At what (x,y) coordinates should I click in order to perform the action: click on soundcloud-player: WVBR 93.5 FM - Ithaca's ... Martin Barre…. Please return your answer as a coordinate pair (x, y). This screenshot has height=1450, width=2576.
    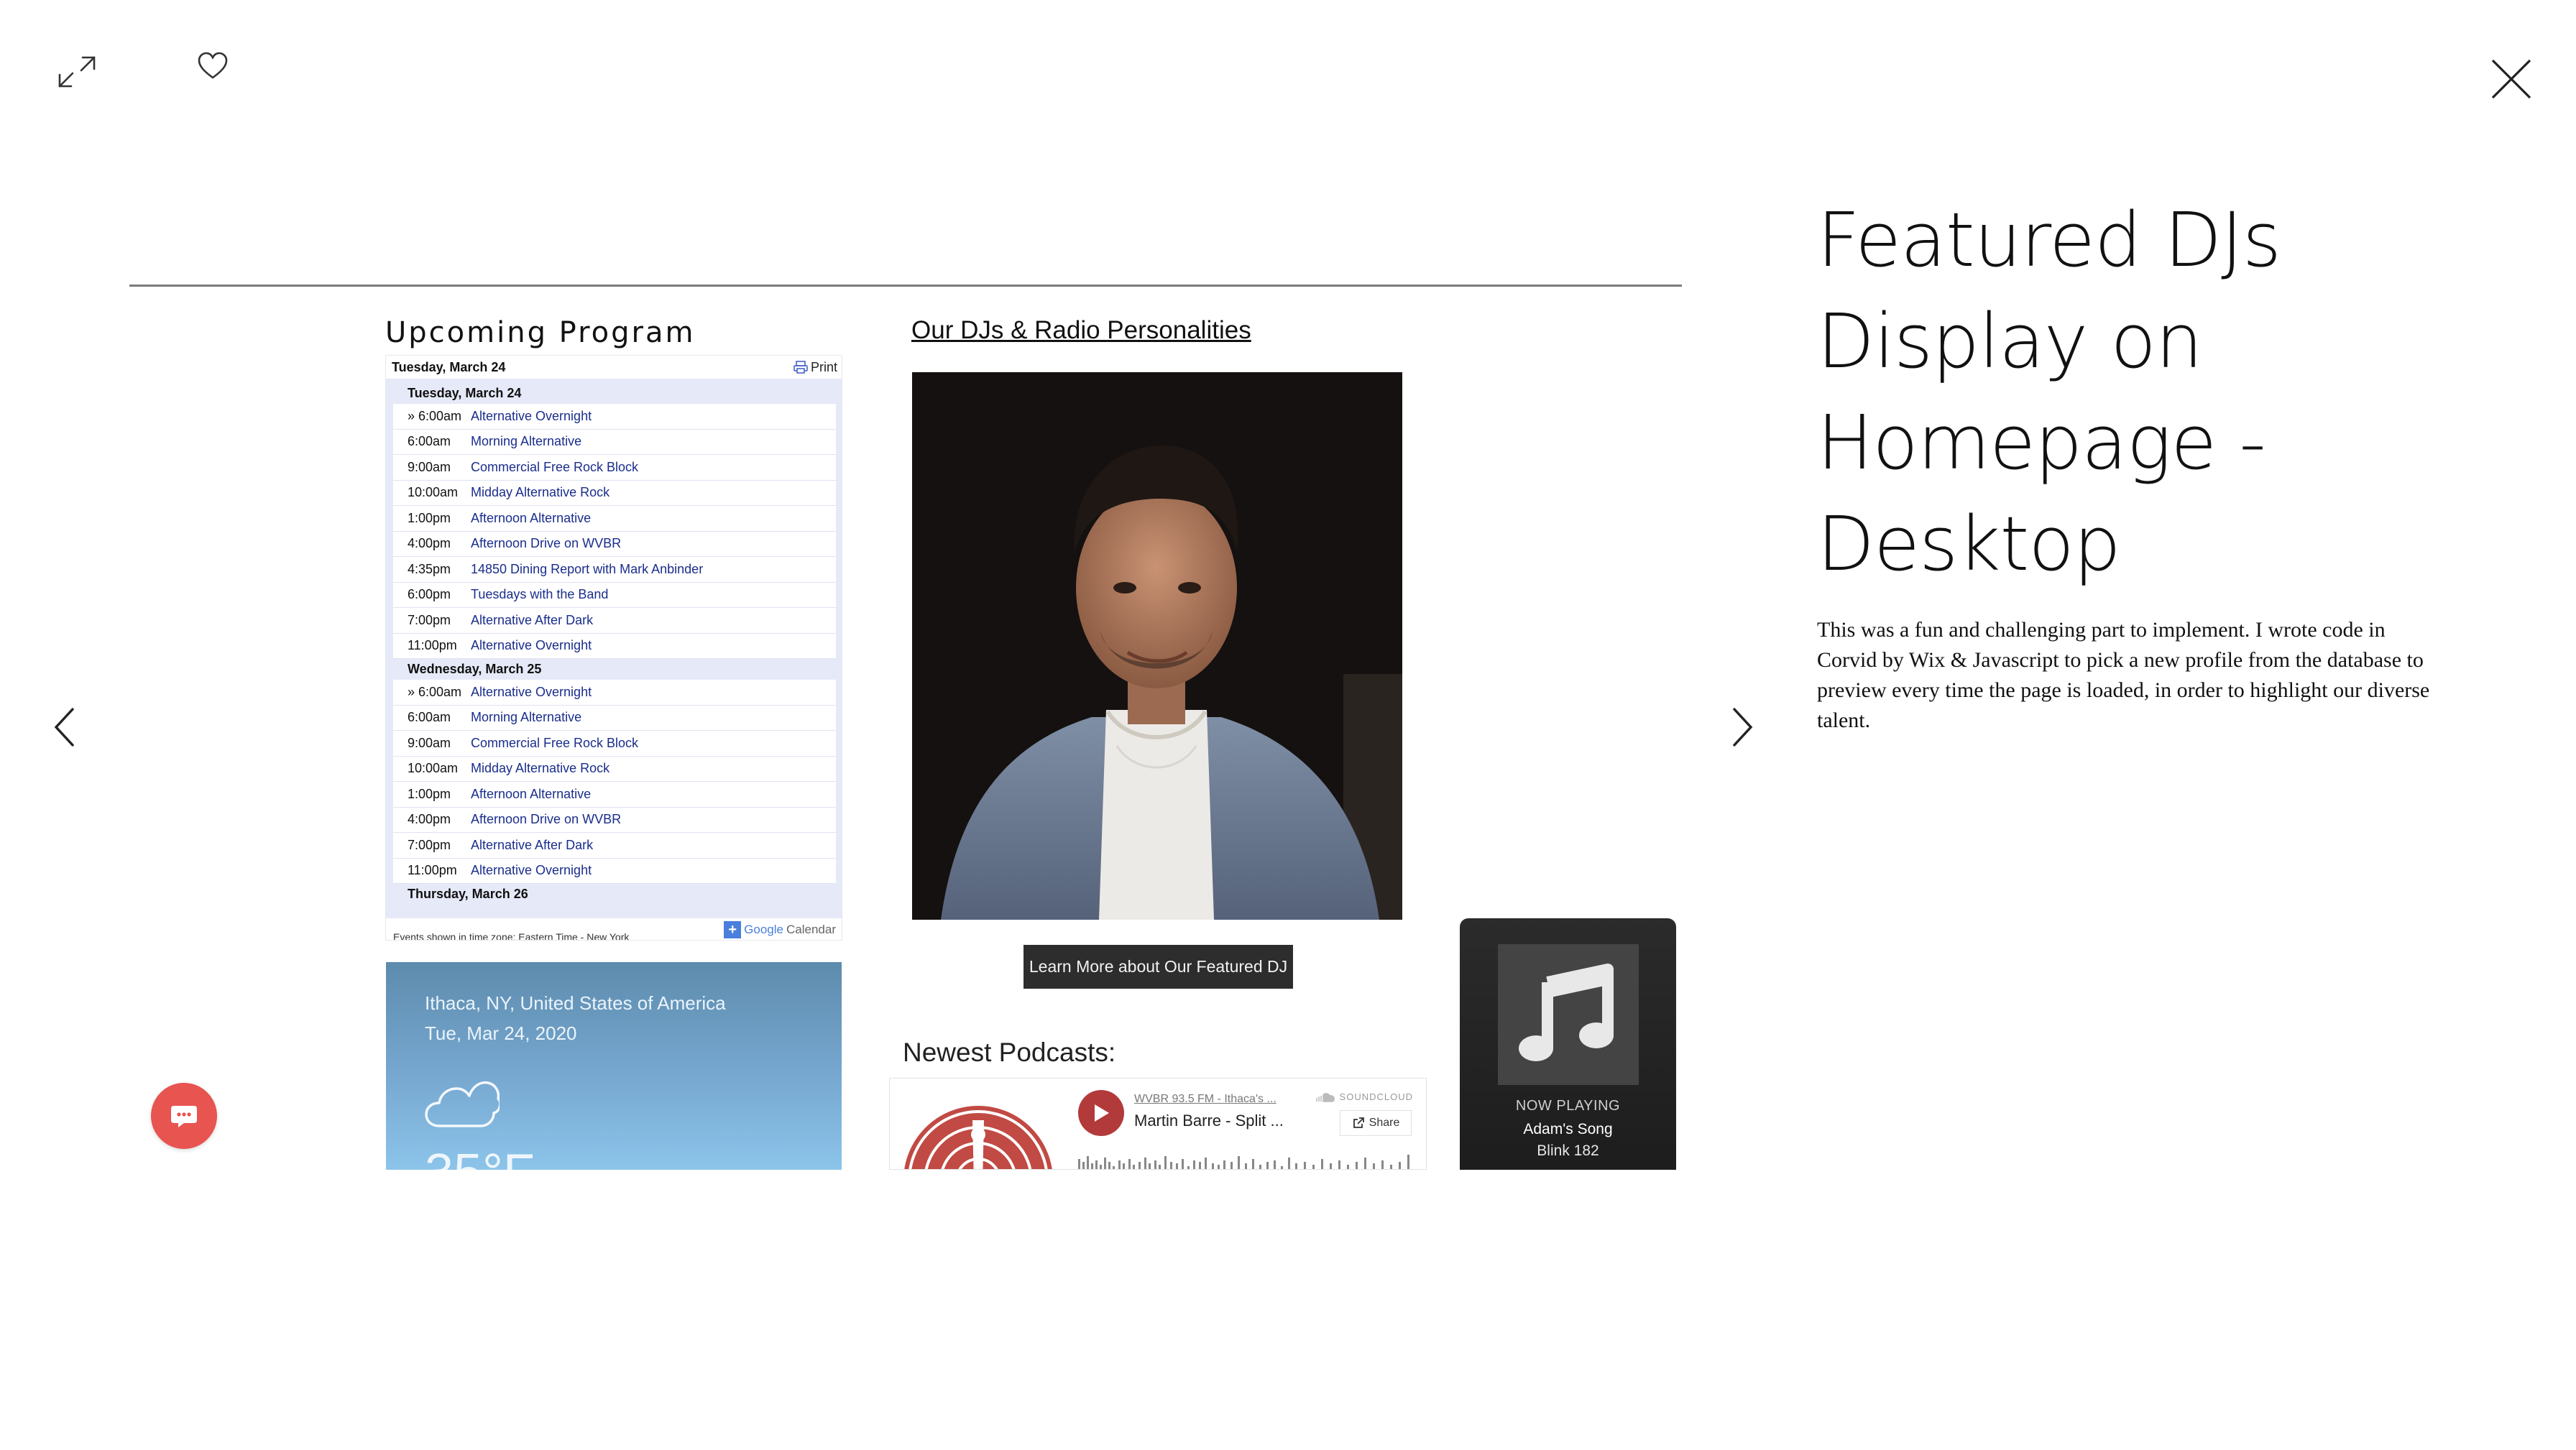
    Looking at the image, I should click on (1158, 1124).